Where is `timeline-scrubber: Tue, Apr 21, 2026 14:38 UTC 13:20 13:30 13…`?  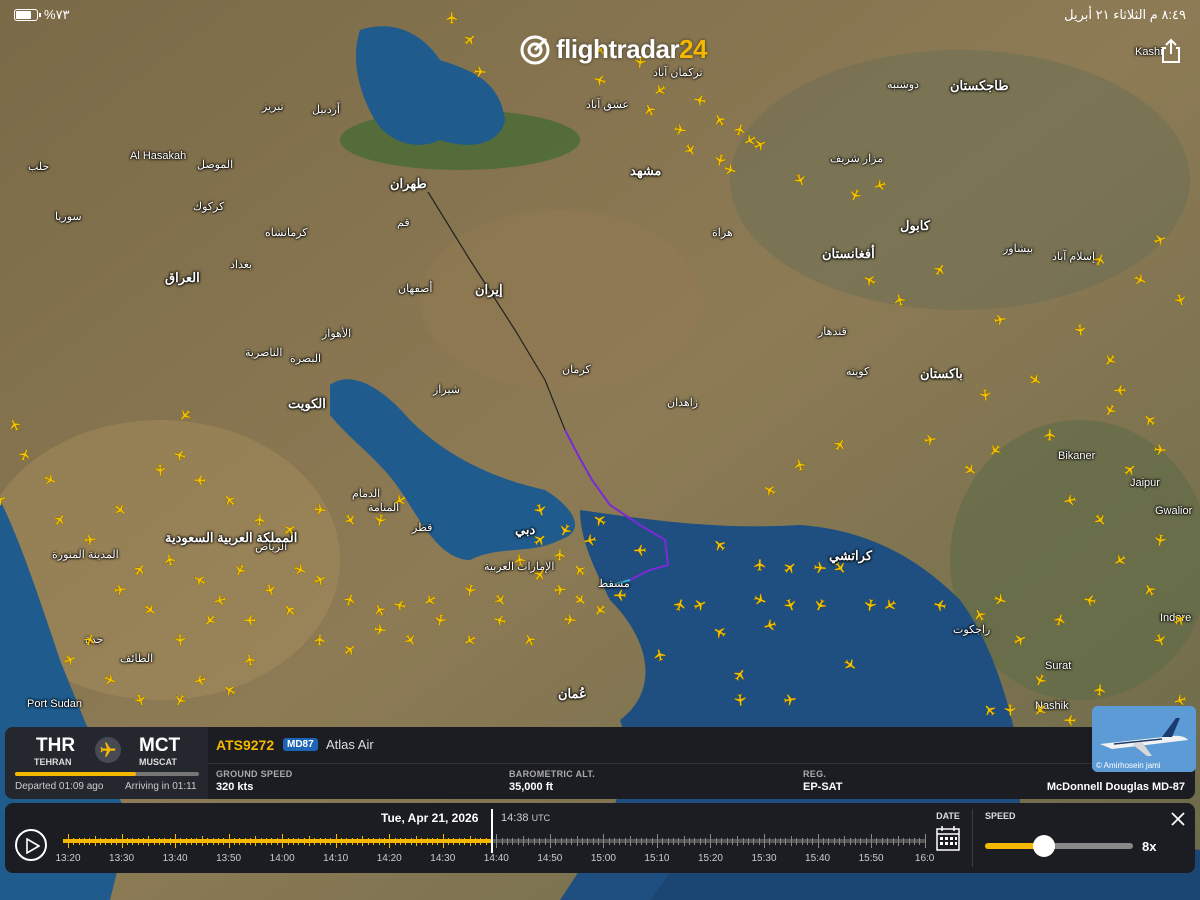
timeline-scrubber: Tue, Apr 21, 2026 14:38 UTC 13:20 13:30 13… is located at coordinates (494, 838).